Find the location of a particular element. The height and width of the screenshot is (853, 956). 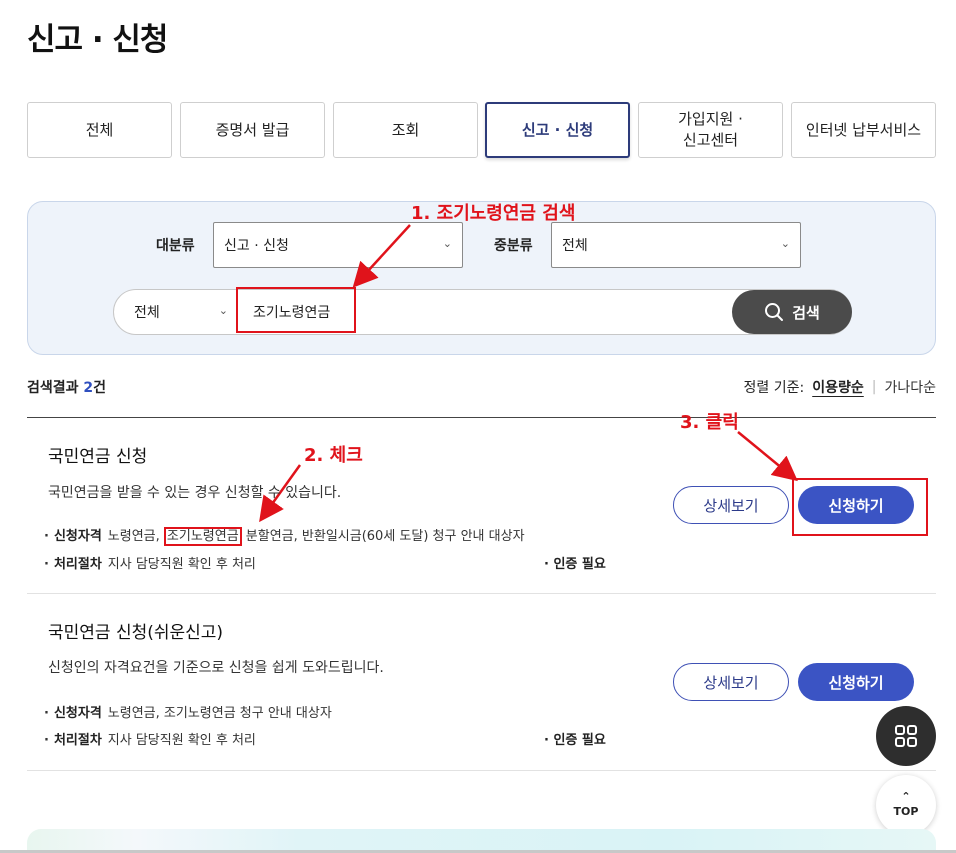

sort-by-usage: 이용량순 is located at coordinates (838, 387).